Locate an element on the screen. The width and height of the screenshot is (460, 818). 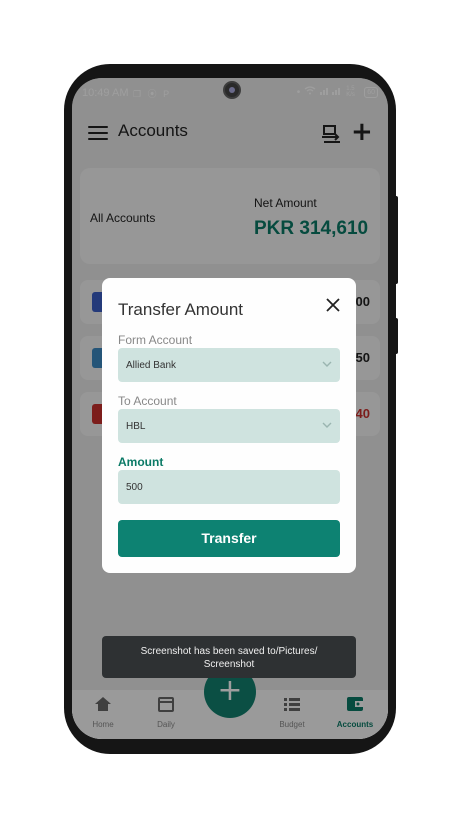
transfer-button: Transfer is located at coordinates (229, 538).